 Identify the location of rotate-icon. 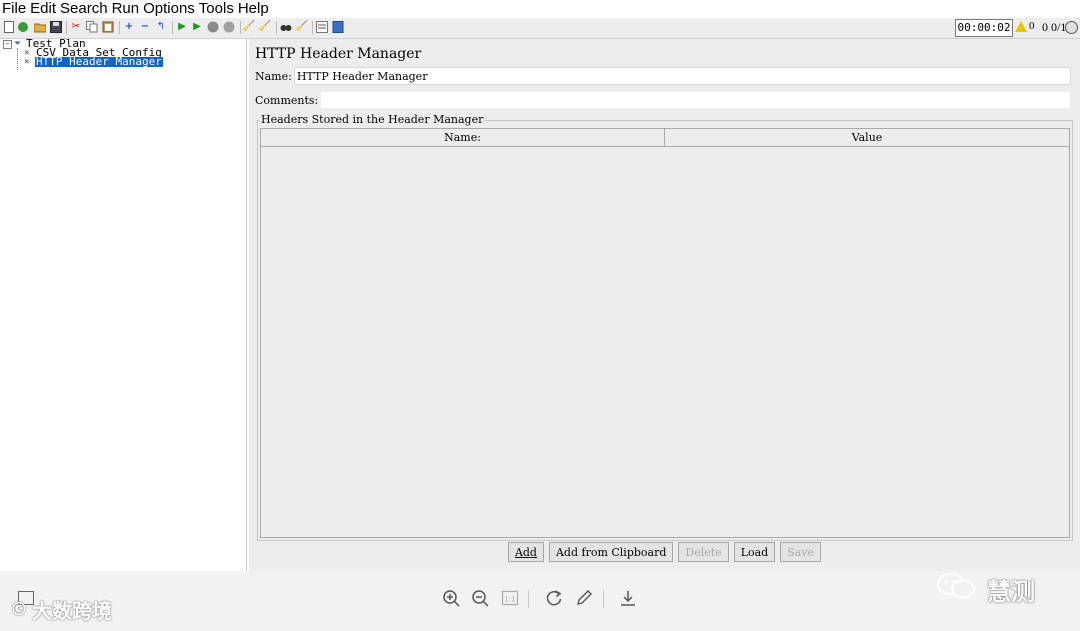
(554, 598).